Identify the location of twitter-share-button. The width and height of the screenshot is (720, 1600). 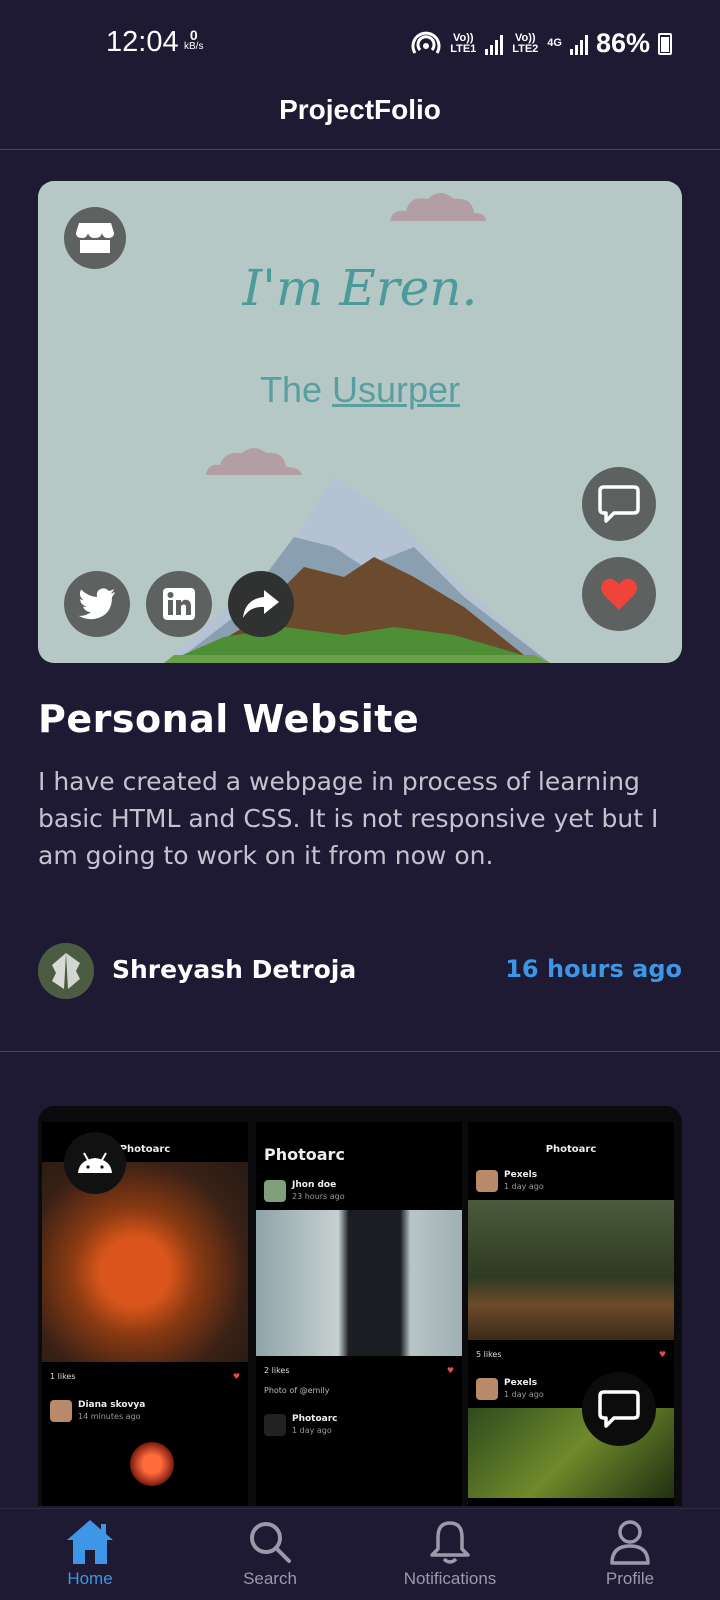
(97, 604).